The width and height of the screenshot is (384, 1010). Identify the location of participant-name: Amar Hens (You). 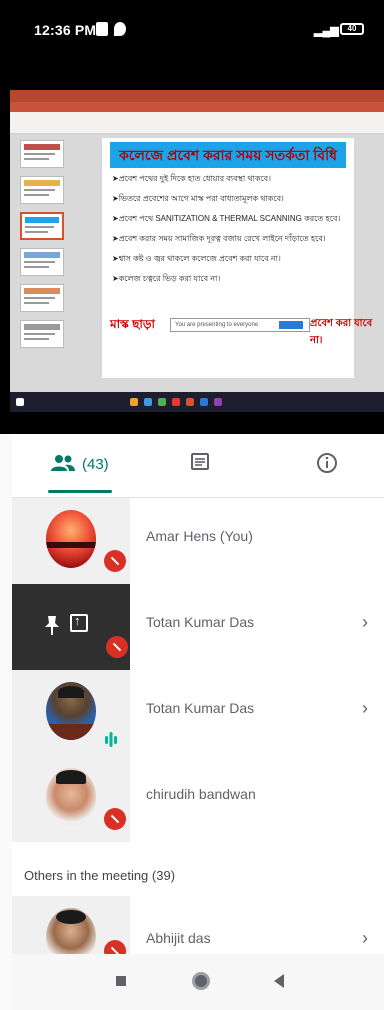
(199, 536).